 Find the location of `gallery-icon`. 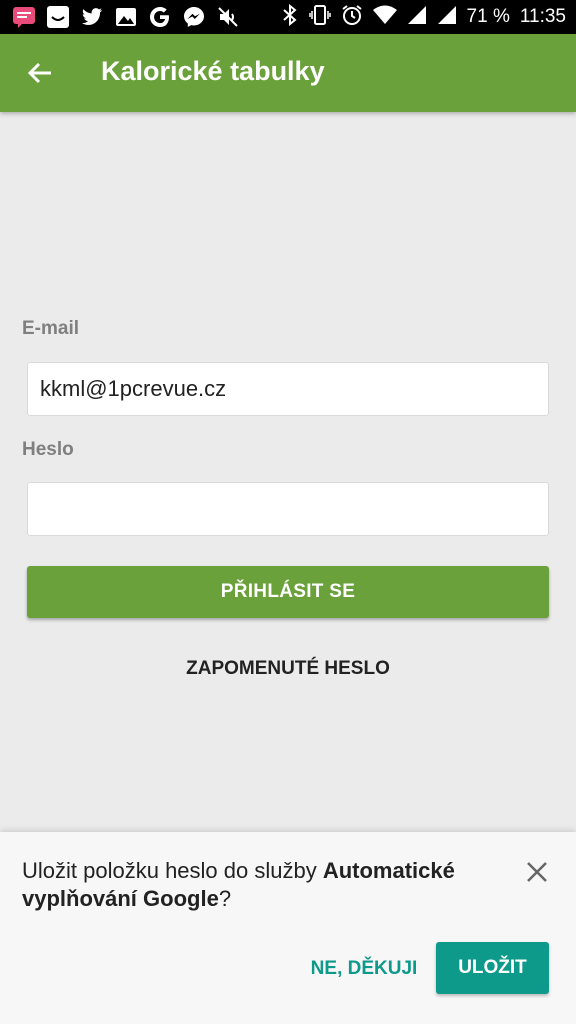

gallery-icon is located at coordinates (126, 17).